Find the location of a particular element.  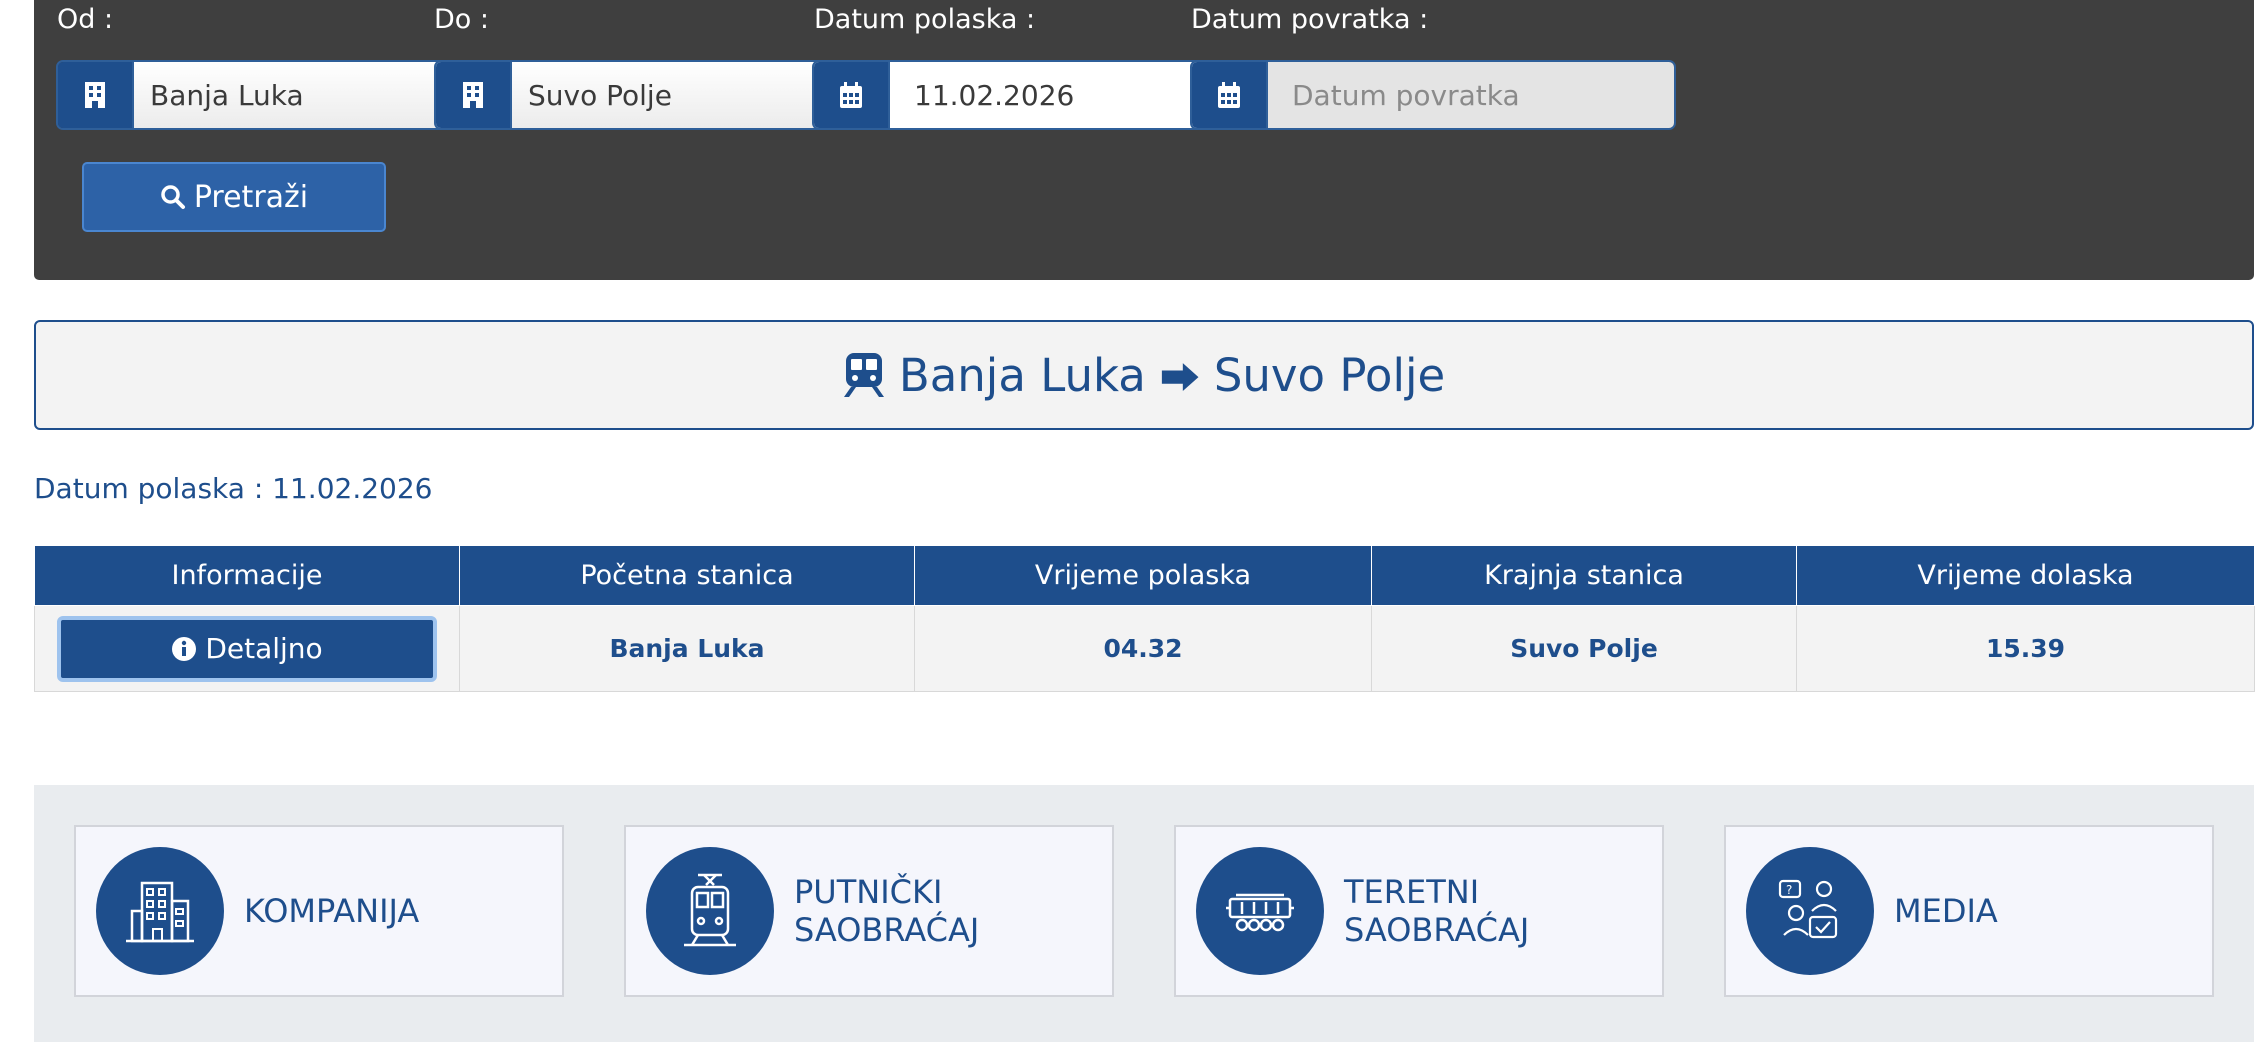

train-icon is located at coordinates (863, 375).